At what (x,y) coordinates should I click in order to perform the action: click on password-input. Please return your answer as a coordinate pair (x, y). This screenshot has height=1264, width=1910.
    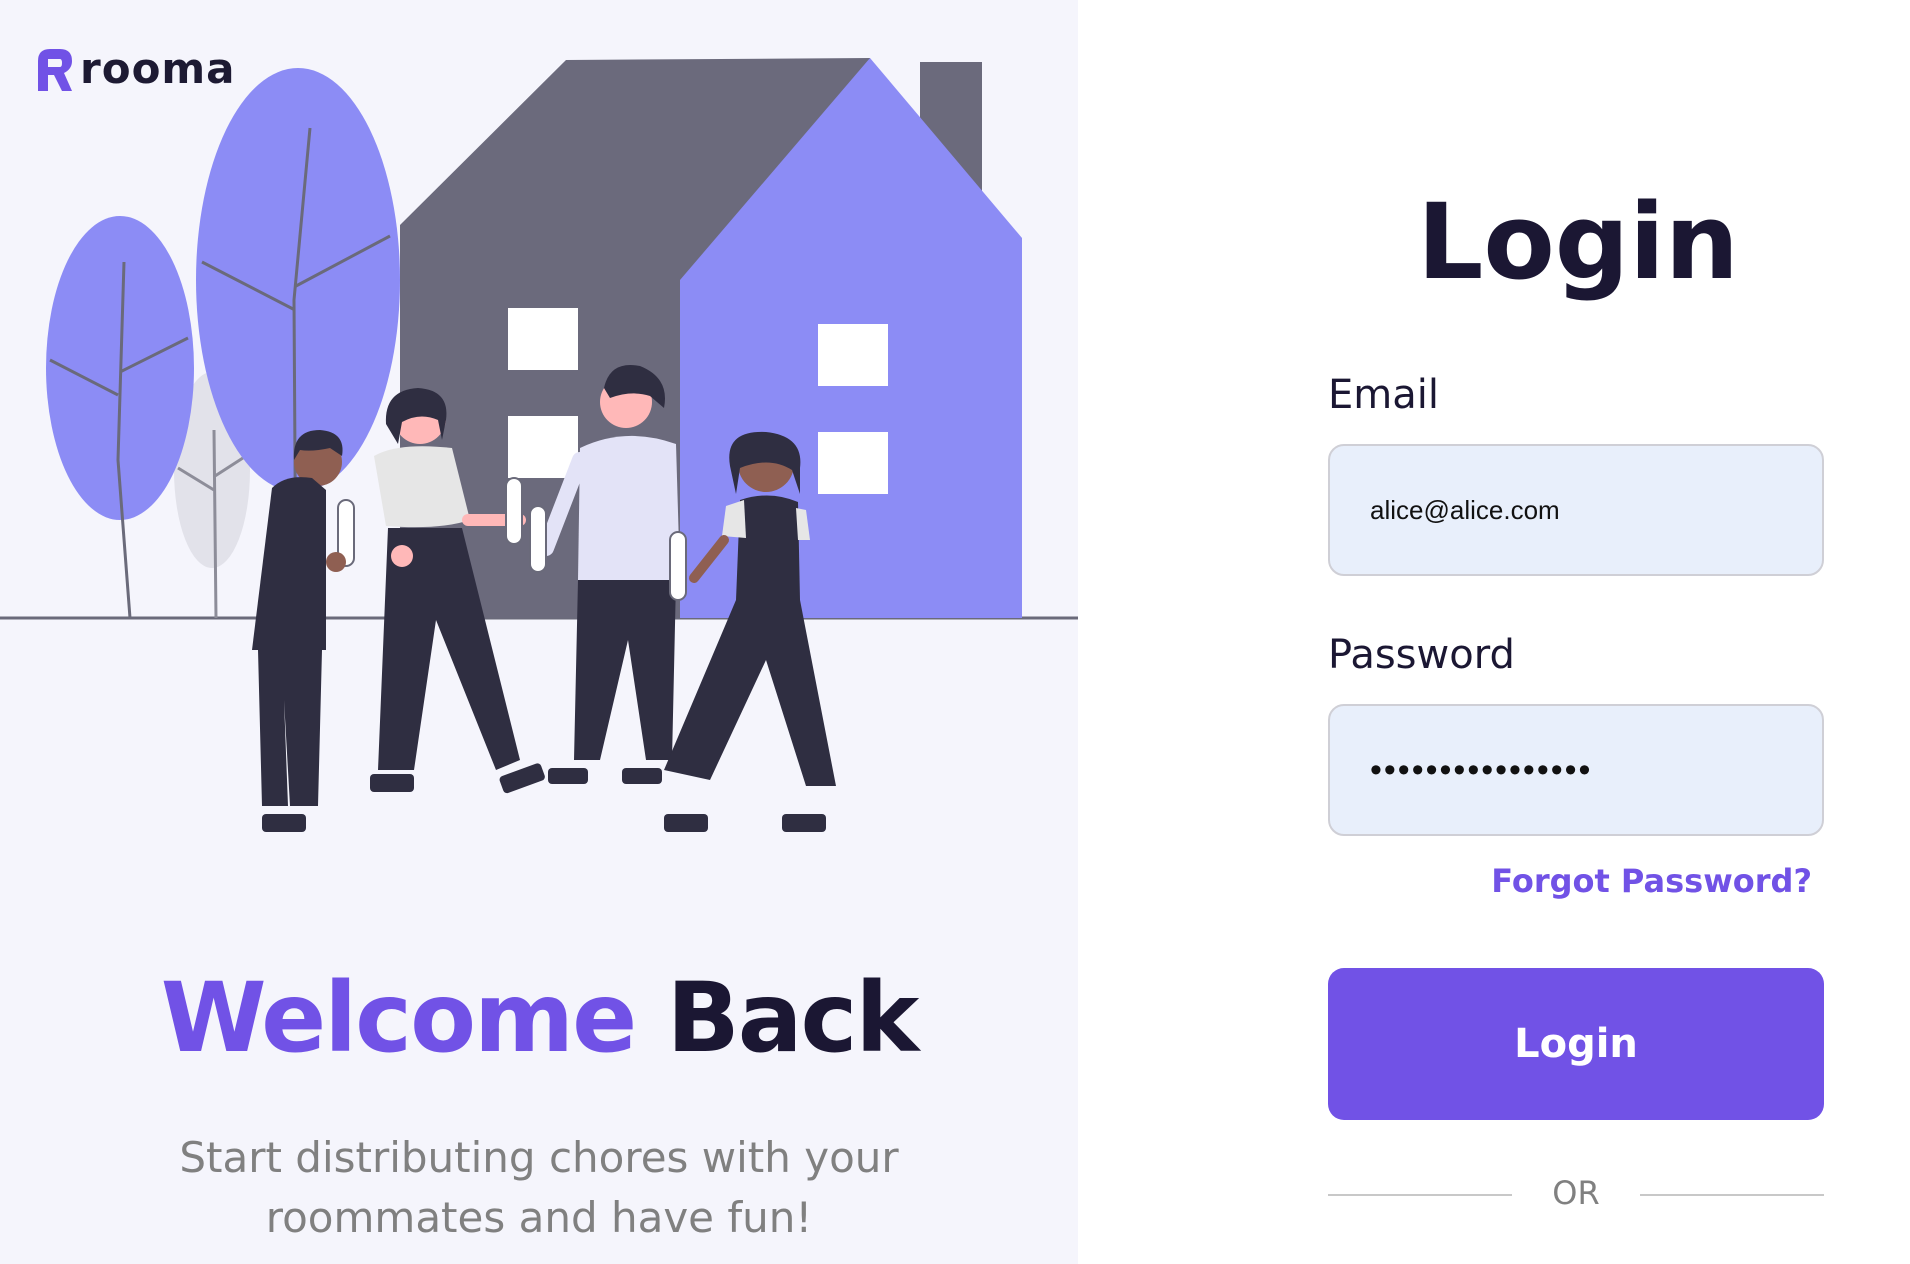
    Looking at the image, I should click on (1576, 770).